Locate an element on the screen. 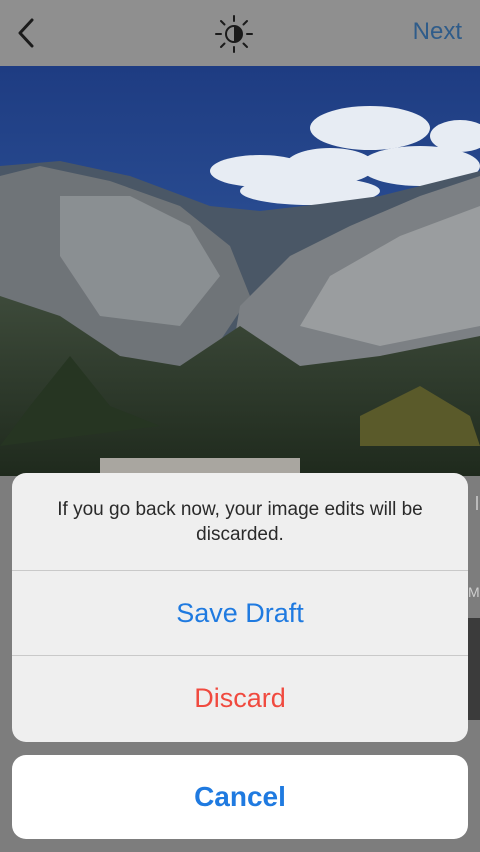 This screenshot has width=480, height=852. discard-button: Discard is located at coordinates (240, 698).